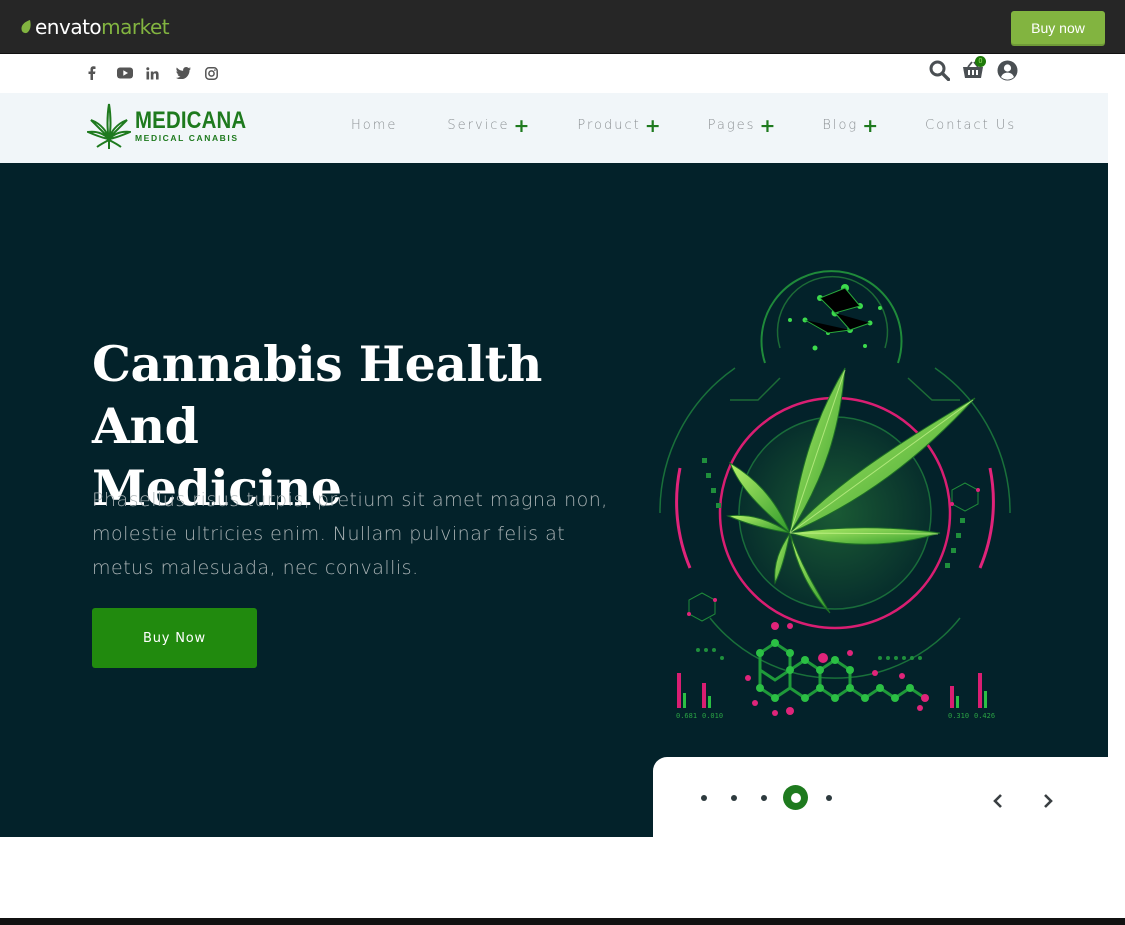 The width and height of the screenshot is (1125, 925). What do you see at coordinates (102, 73) in the screenshot?
I see `facebook-icon` at bounding box center [102, 73].